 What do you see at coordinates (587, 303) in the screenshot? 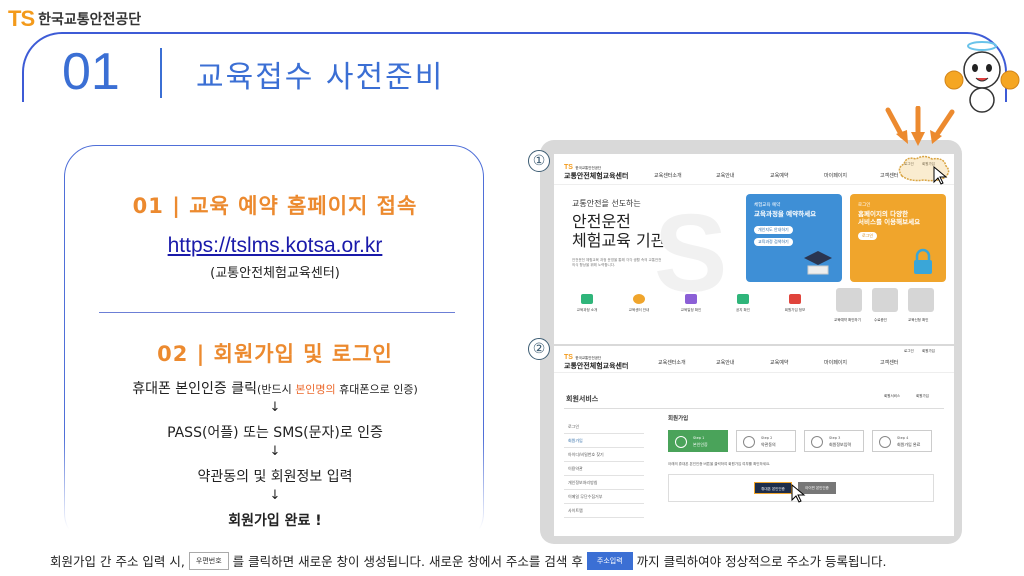
I see `shot1-quick-course: 교육과정 소개` at bounding box center [587, 303].